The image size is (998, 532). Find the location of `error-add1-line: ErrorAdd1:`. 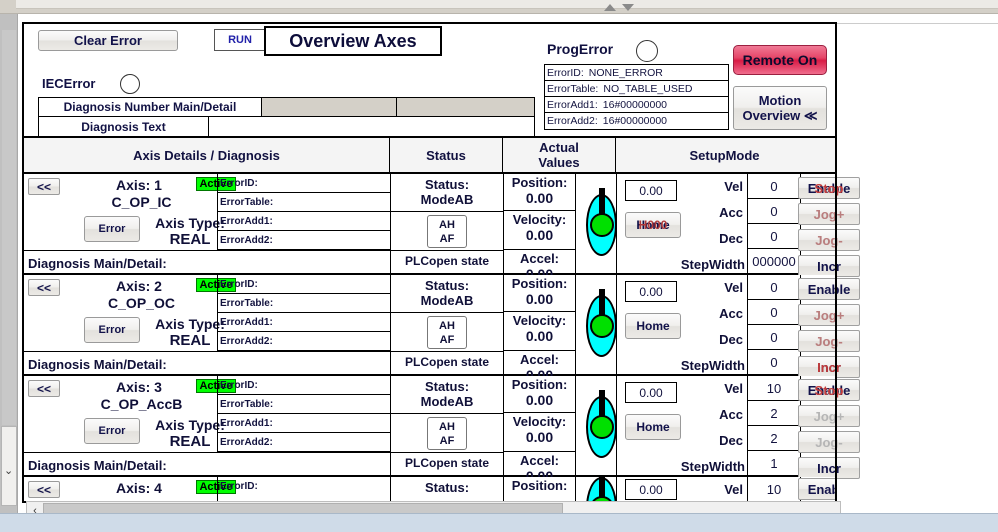

error-add1-line: ErrorAdd1: is located at coordinates (304, 221).